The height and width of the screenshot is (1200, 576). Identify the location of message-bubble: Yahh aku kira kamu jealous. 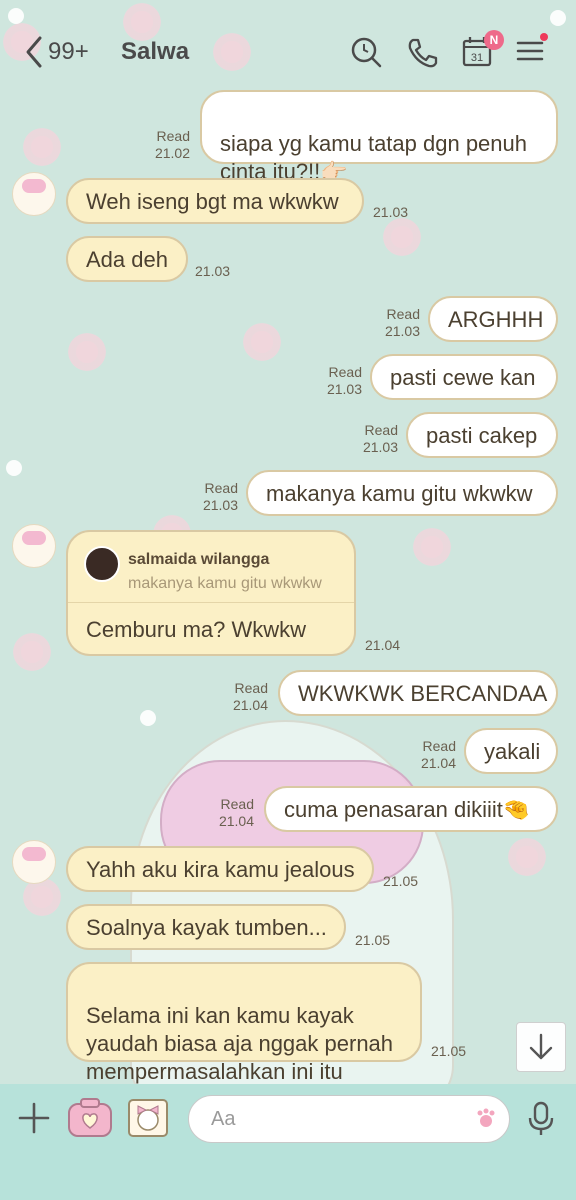
(220, 869).